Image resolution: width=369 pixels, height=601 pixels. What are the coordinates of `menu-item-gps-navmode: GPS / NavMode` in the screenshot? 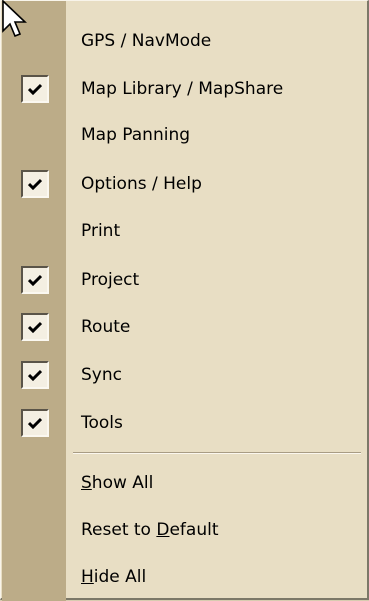 It's located at (184, 41).